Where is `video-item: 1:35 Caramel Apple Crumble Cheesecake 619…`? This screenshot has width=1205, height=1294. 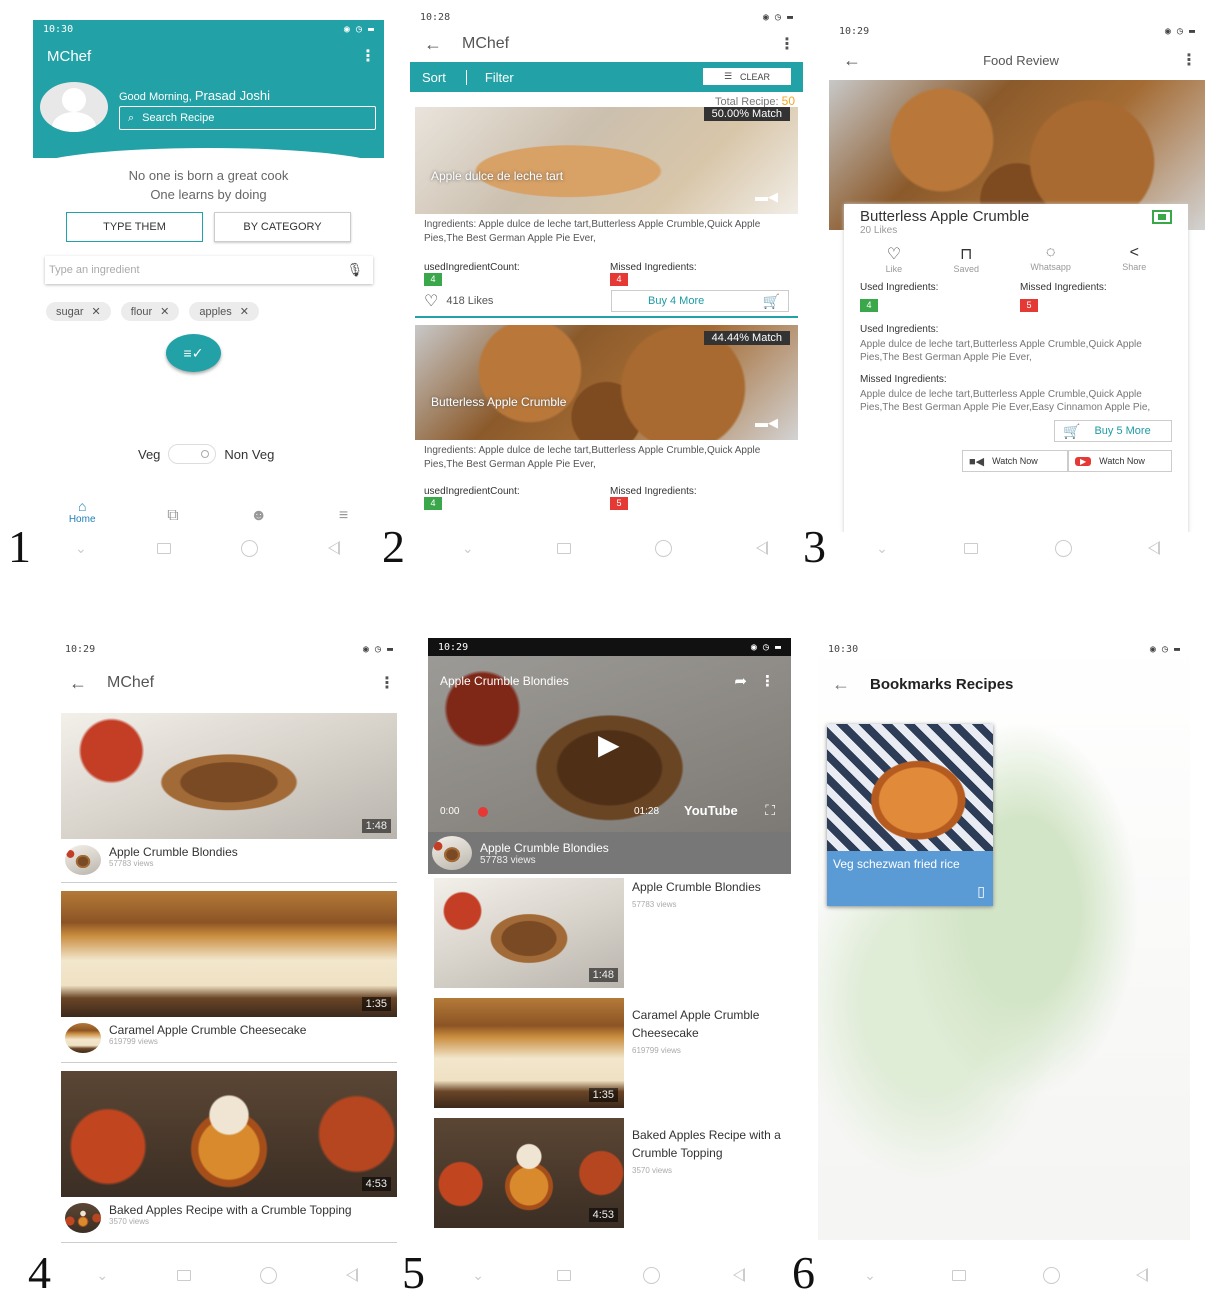
video-item: 1:35 Caramel Apple Crumble Cheesecake 619… is located at coordinates (229, 977).